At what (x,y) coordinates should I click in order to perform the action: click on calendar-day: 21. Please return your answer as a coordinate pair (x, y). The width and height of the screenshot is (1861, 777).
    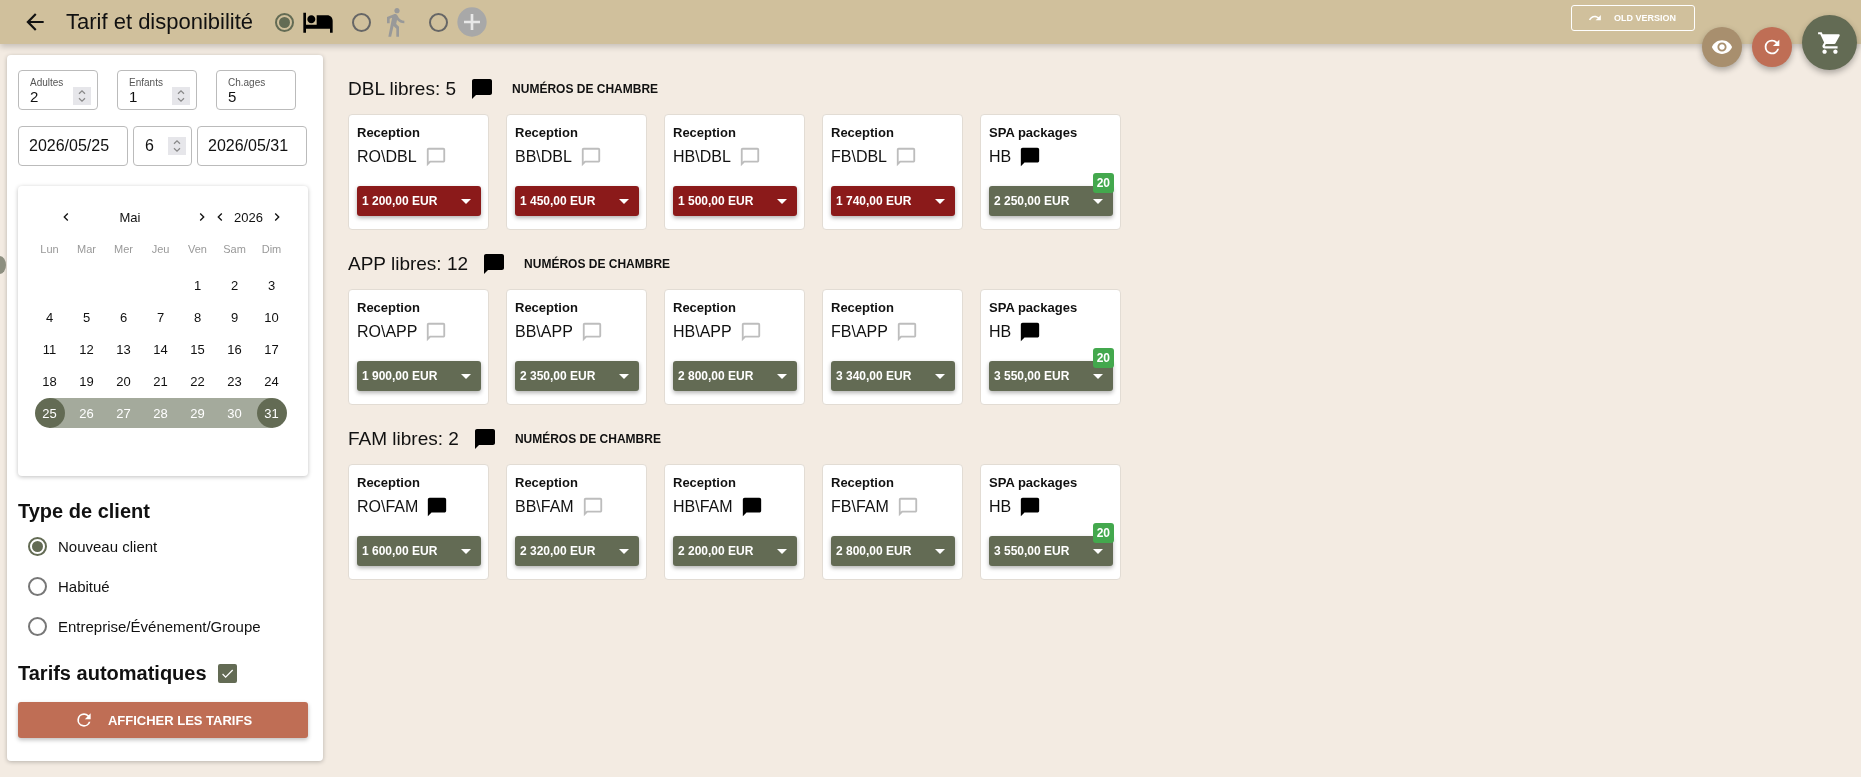
    Looking at the image, I should click on (160, 381).